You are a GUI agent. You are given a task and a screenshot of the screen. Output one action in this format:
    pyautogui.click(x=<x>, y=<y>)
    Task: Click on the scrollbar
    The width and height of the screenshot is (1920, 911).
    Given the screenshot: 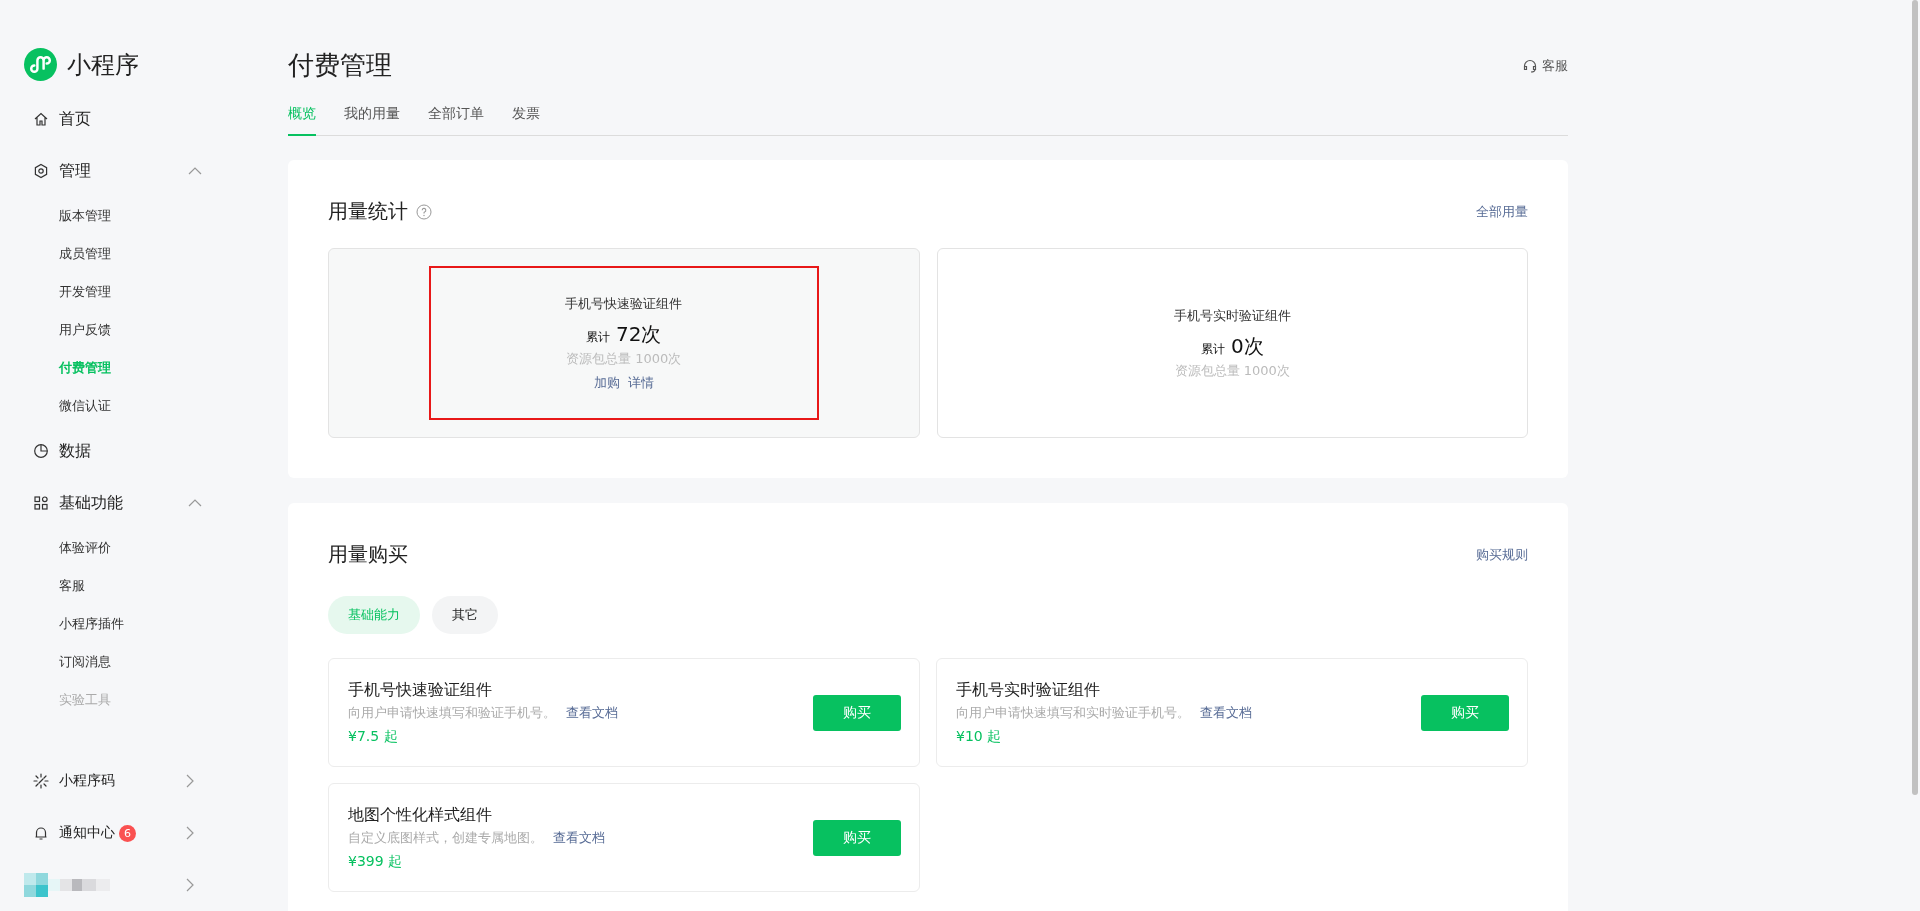 What is the action you would take?
    pyautogui.click(x=1915, y=397)
    